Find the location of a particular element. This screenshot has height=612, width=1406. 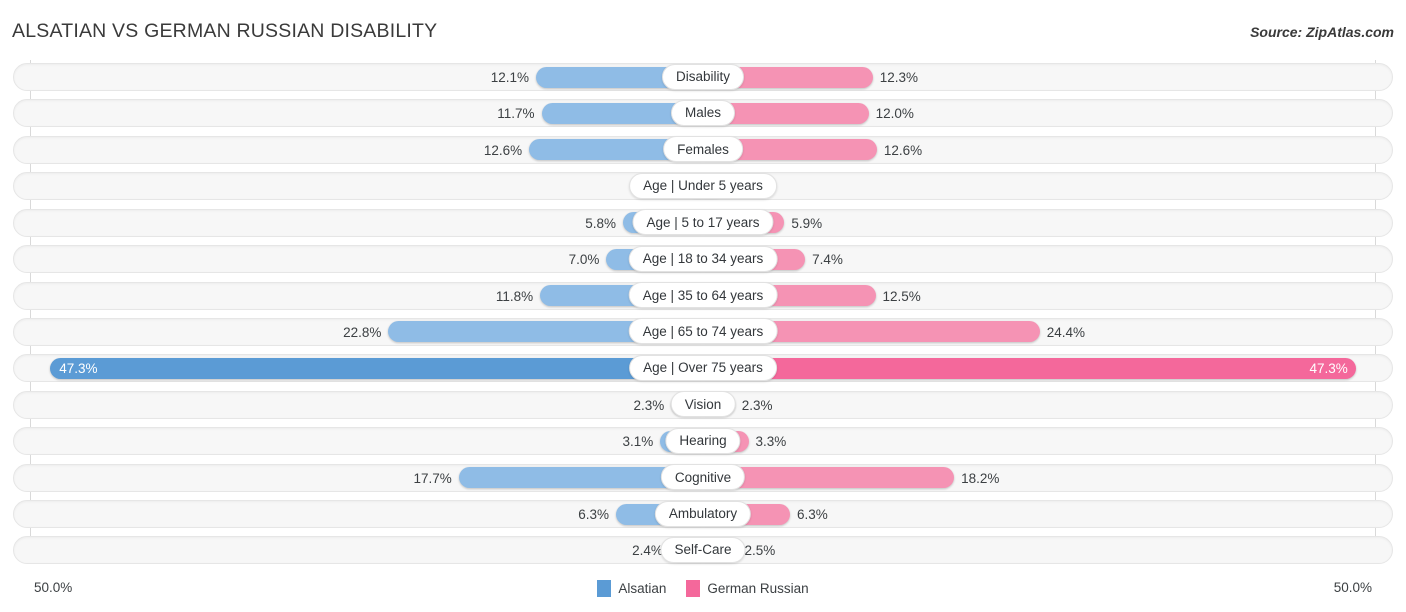

chart-row: 7.0% 7.4% Age | 18 to 34 years is located at coordinates (703, 260).